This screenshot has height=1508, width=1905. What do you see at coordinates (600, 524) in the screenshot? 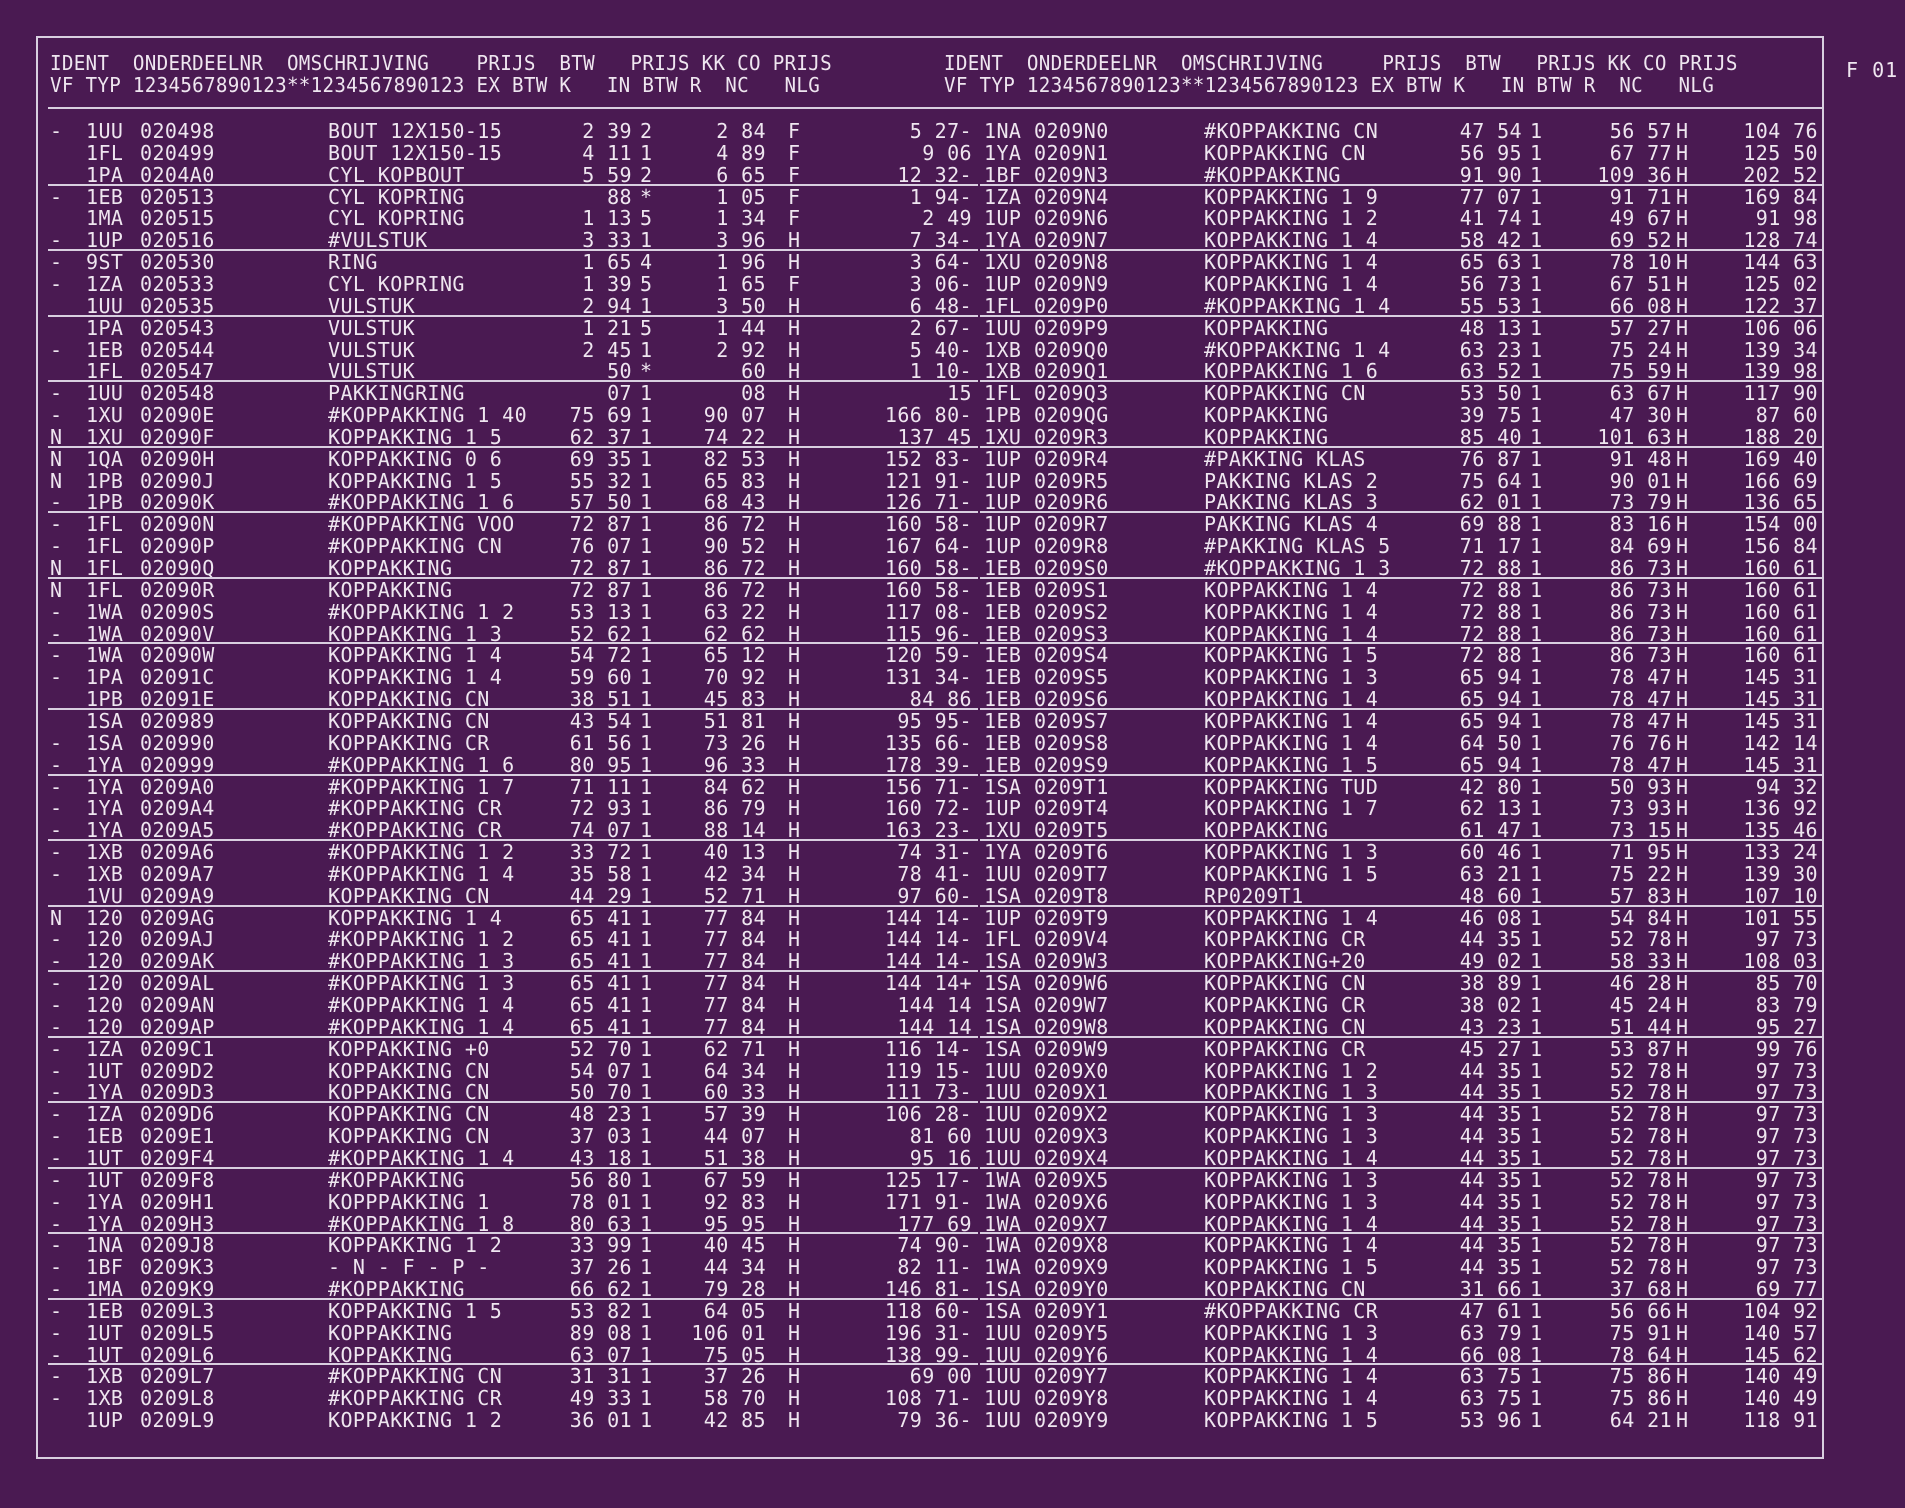
I see `left-price-ex-btw: 72 87` at bounding box center [600, 524].